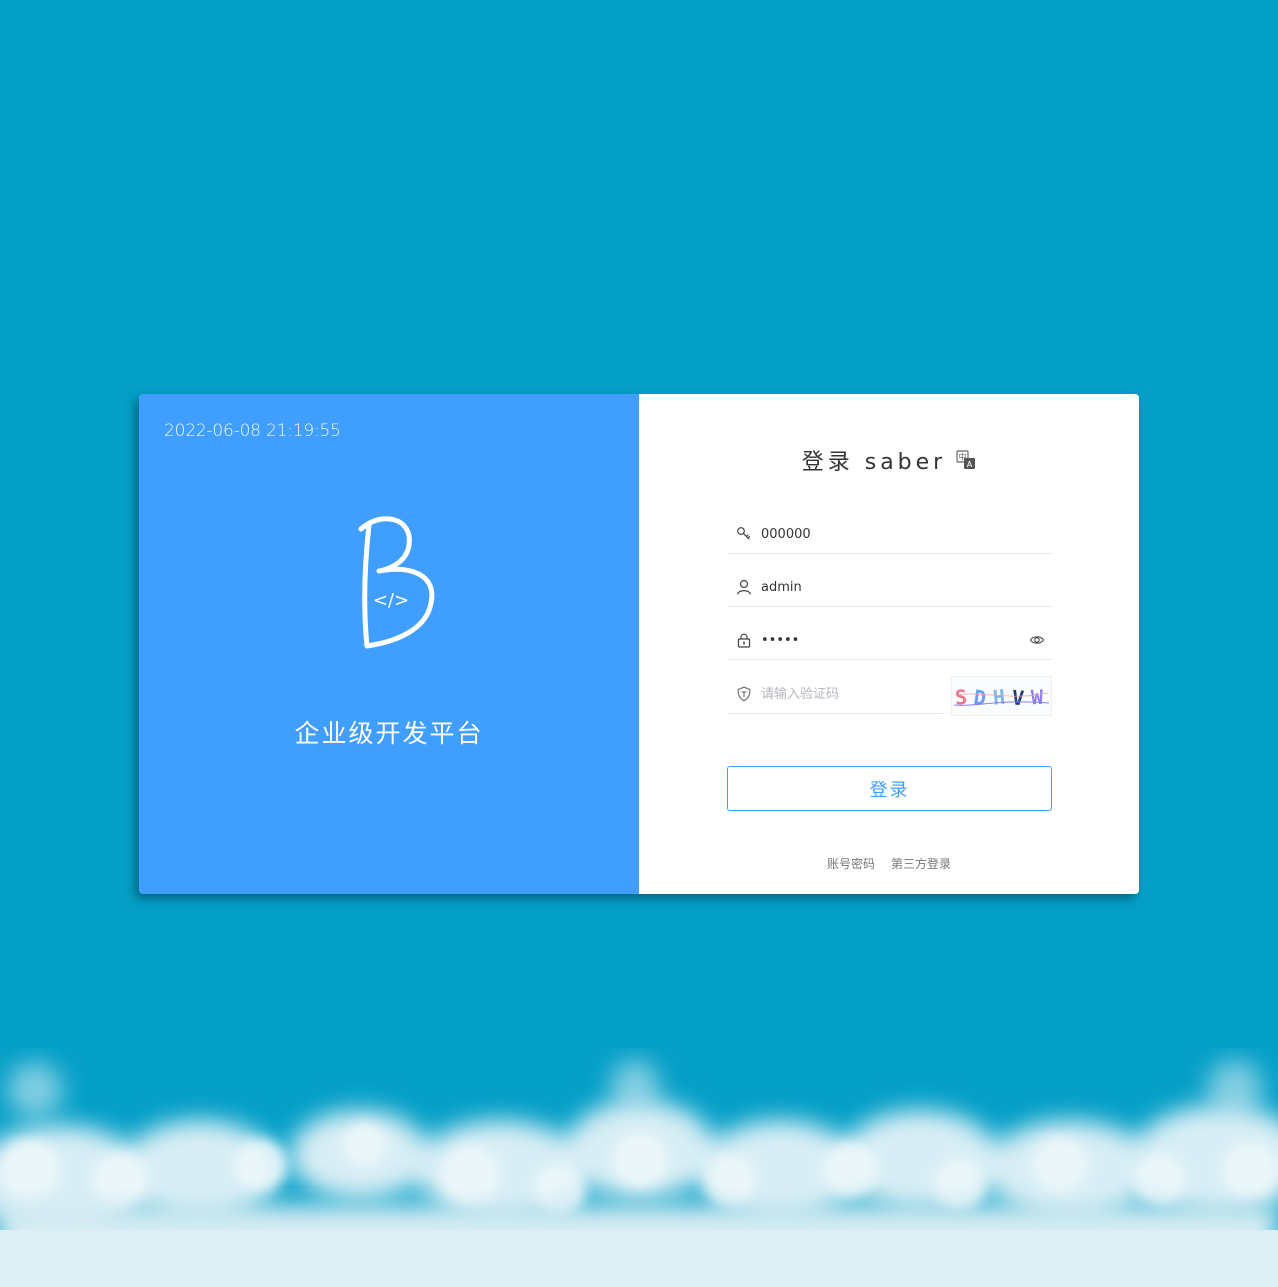  I want to click on svg-text: W, so click(1037, 697).